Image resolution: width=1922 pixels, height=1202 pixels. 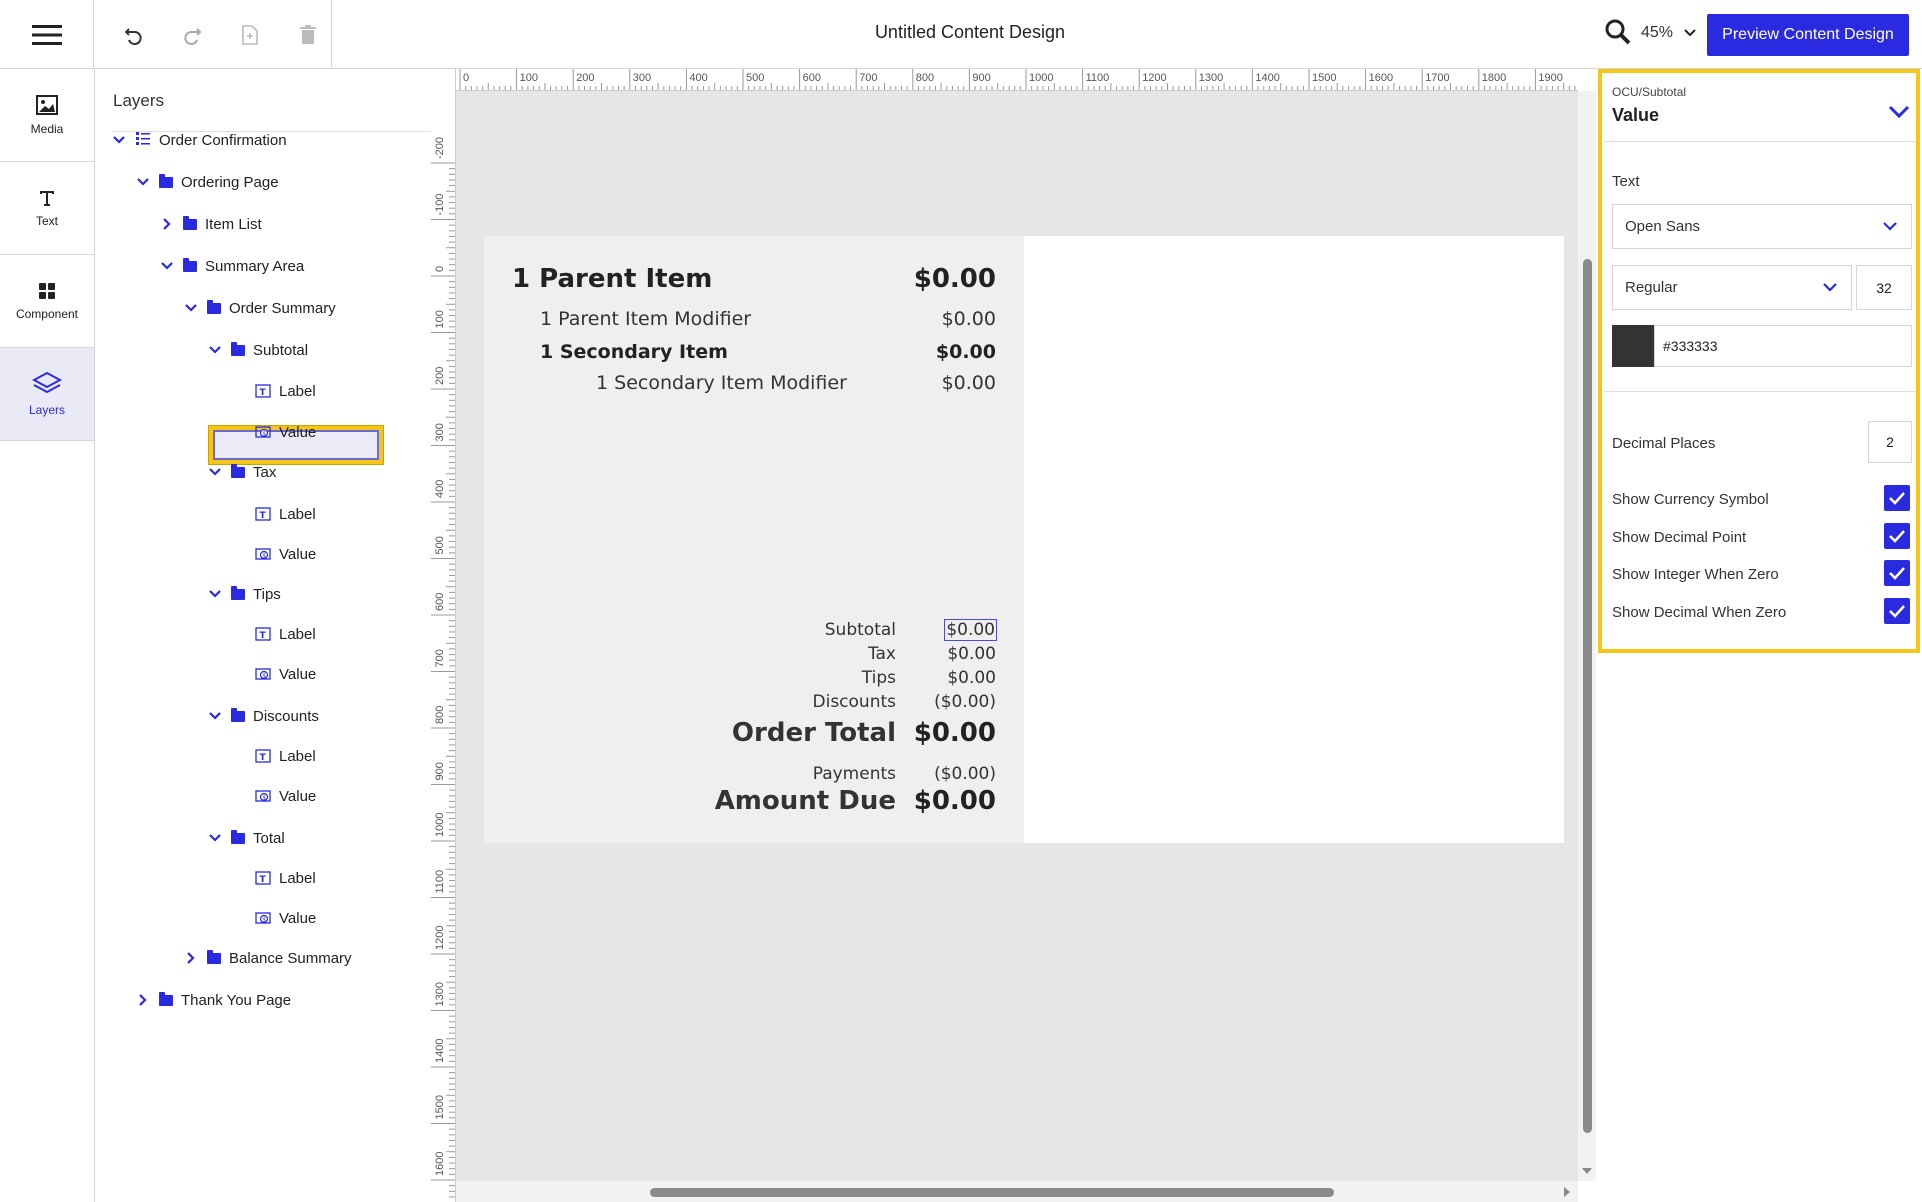 What do you see at coordinates (1567, 1192) in the screenshot?
I see `scroll-right-arrow-icon` at bounding box center [1567, 1192].